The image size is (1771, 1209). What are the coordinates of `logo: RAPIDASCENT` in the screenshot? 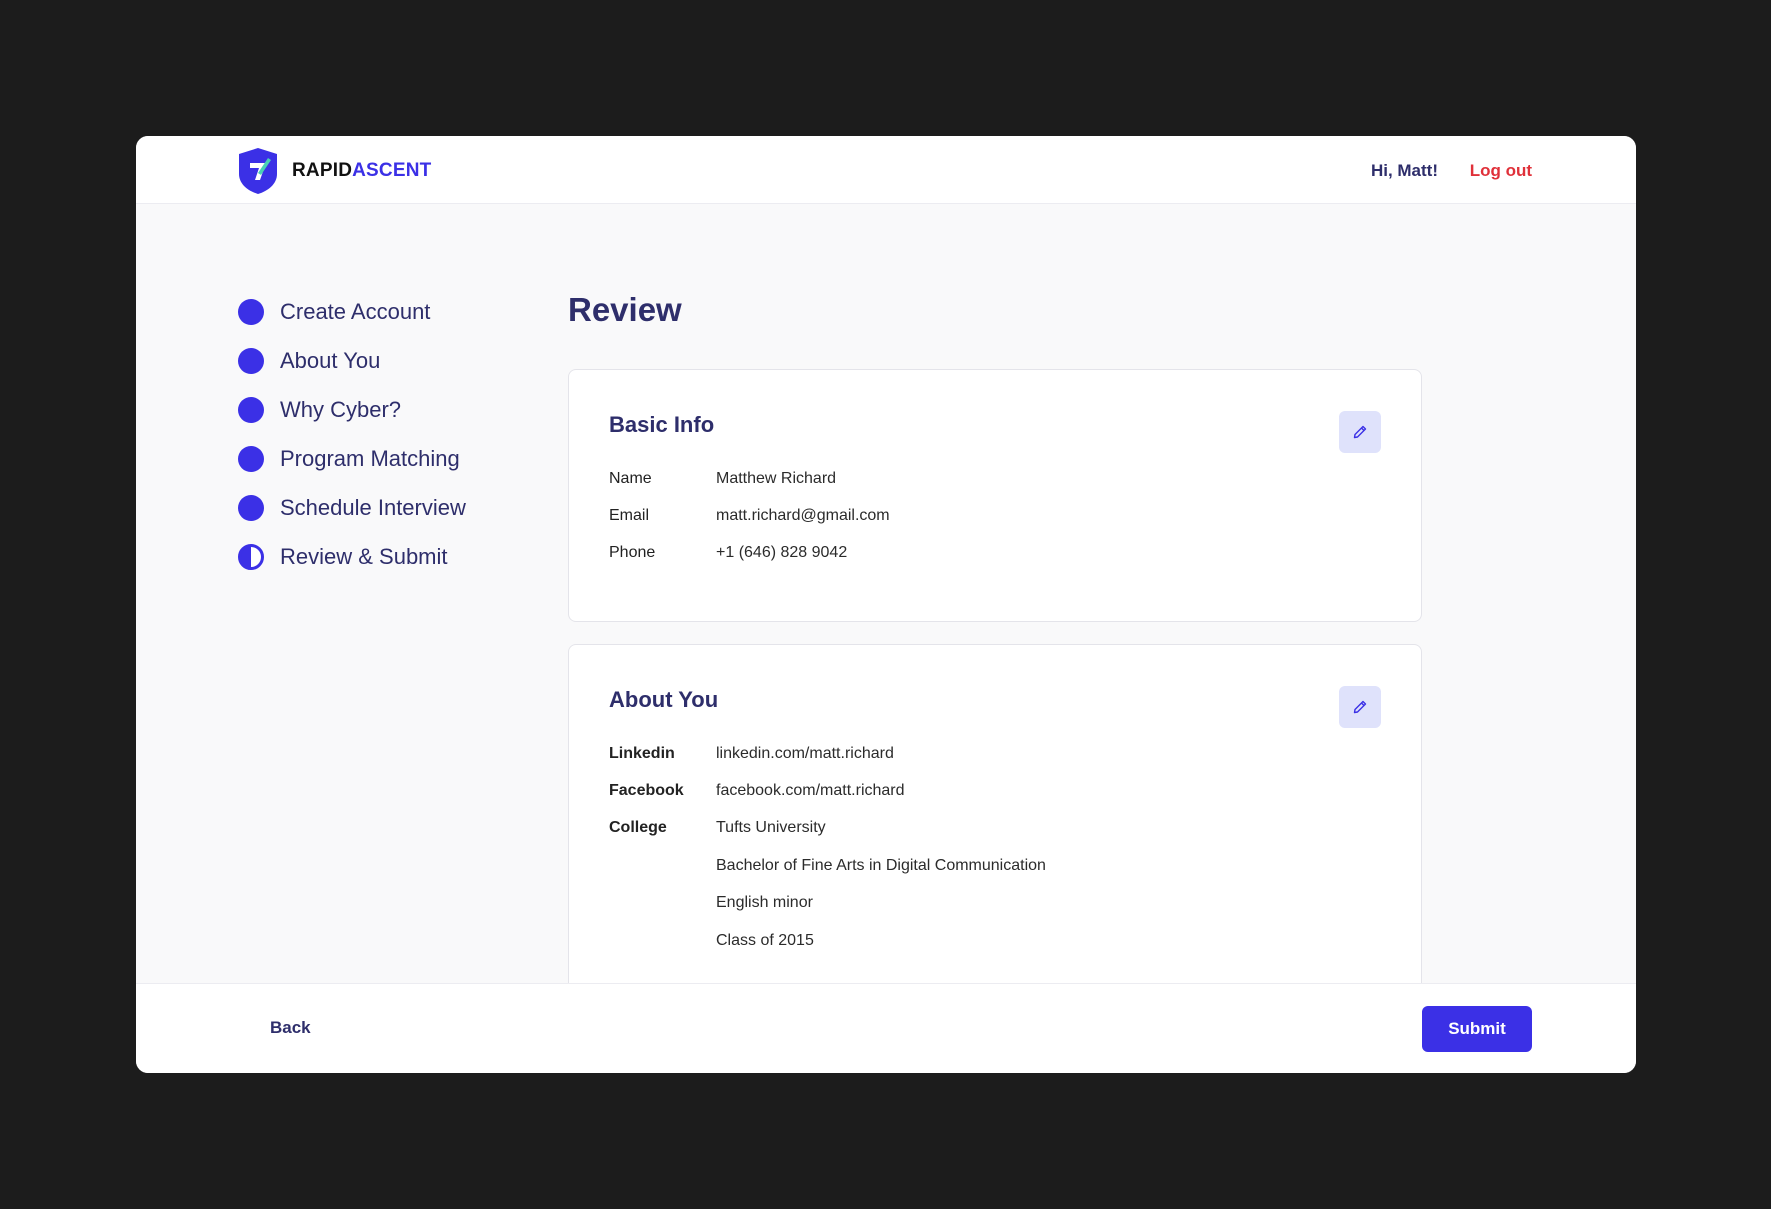 It's located at (334, 171).